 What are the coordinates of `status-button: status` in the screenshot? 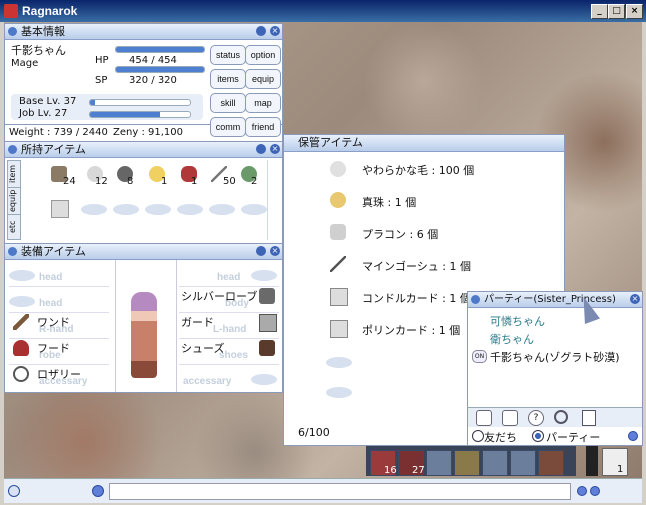 It's located at (228, 55).